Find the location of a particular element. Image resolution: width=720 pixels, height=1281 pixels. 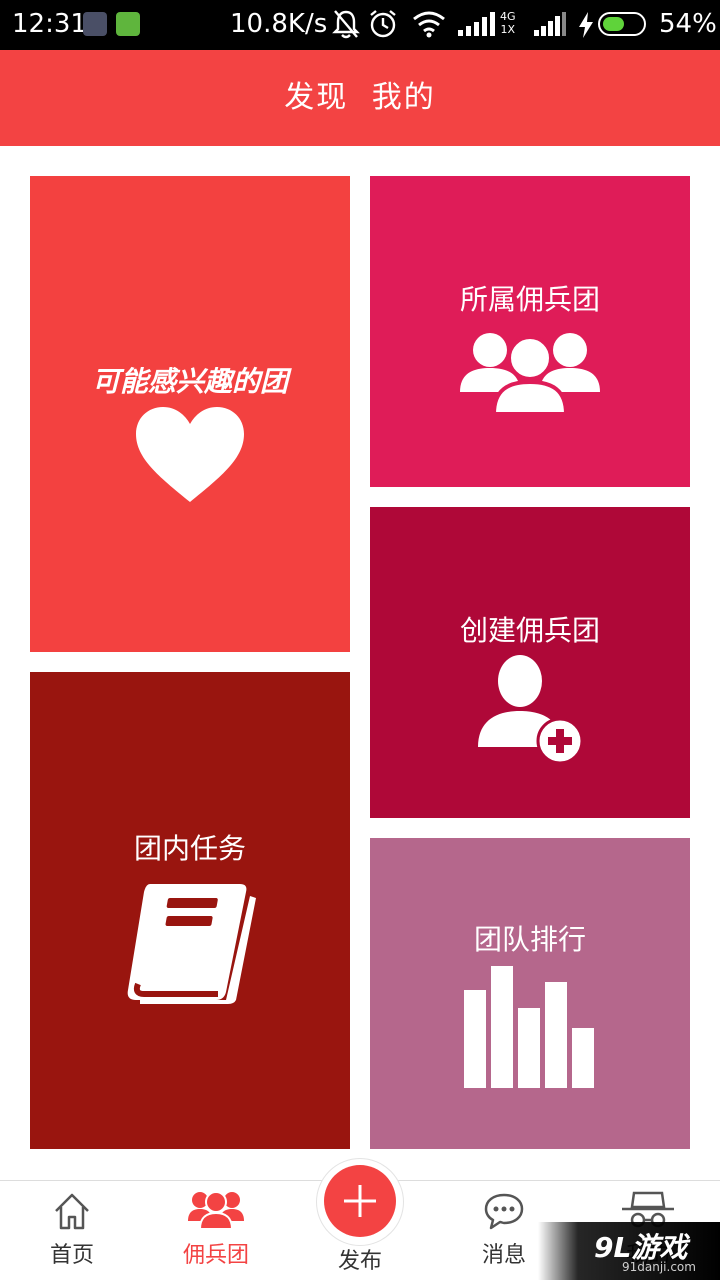

watermark-url: 91danji.com is located at coordinates (659, 1267).